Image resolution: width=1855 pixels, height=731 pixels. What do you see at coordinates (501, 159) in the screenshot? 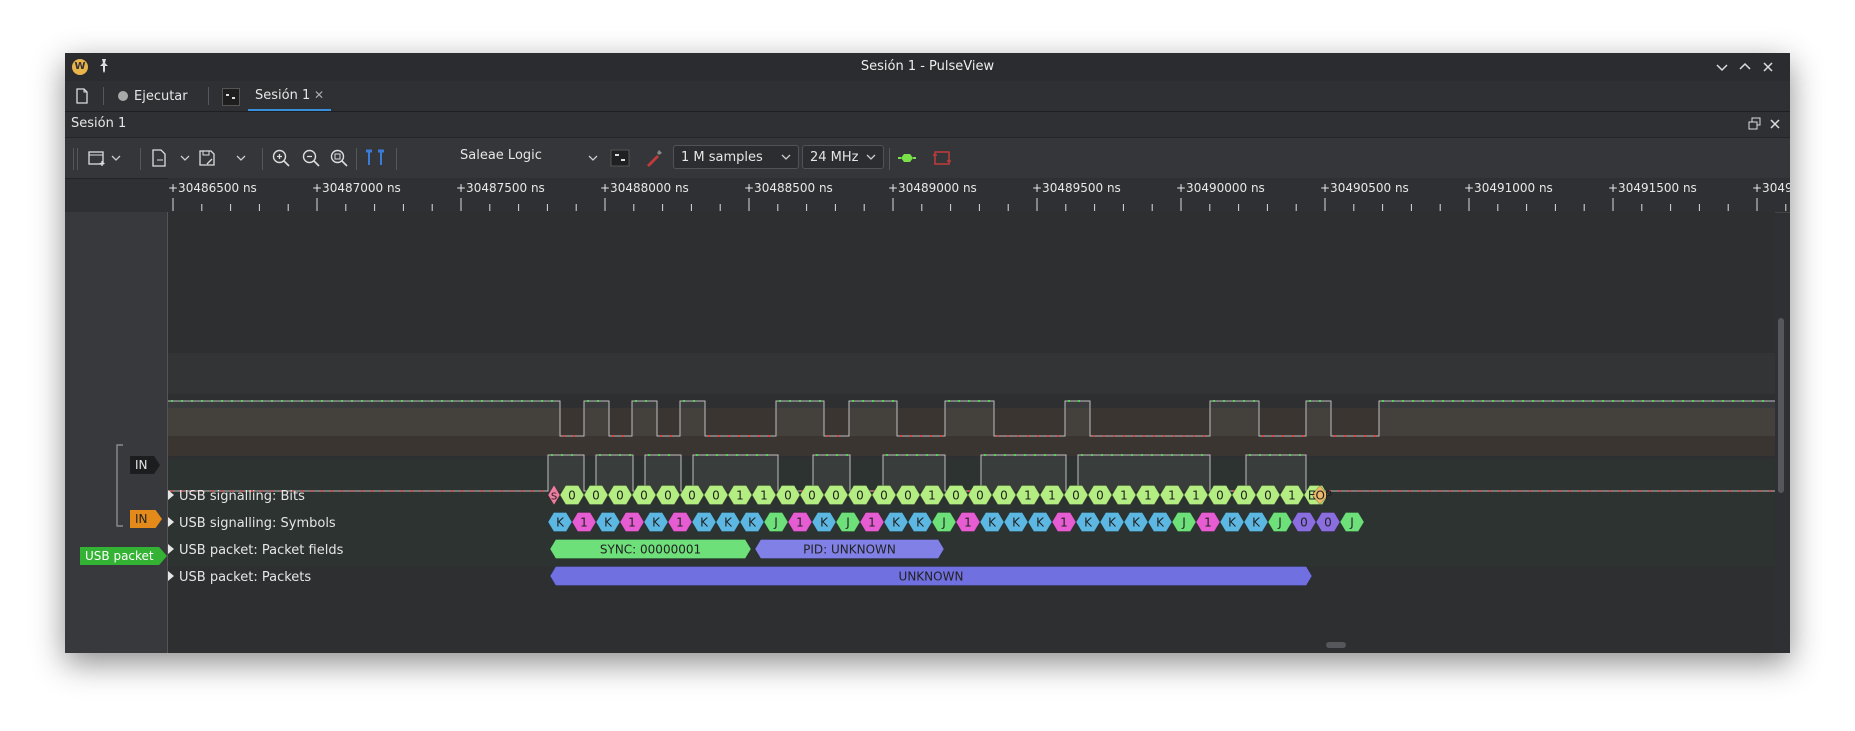
I see `device-label: Saleae Logic` at bounding box center [501, 159].